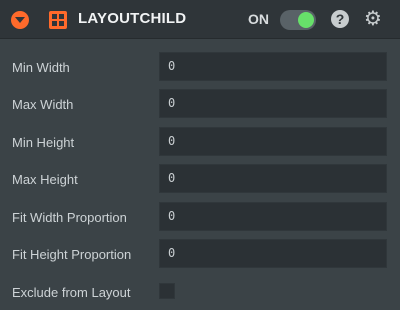 This screenshot has width=400, height=310. Describe the element at coordinates (41, 67) in the screenshot. I see `min-width-label: Min Width` at that location.